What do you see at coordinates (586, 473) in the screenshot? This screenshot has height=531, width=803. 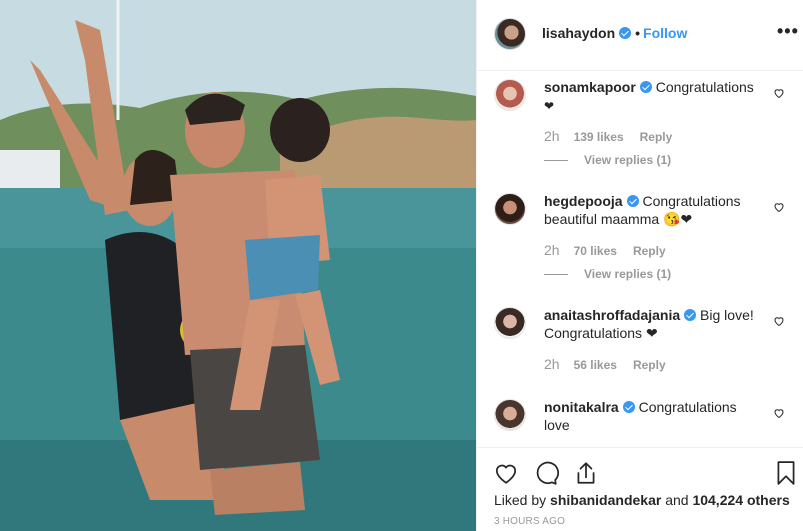 I see `share-upload-icon` at bounding box center [586, 473].